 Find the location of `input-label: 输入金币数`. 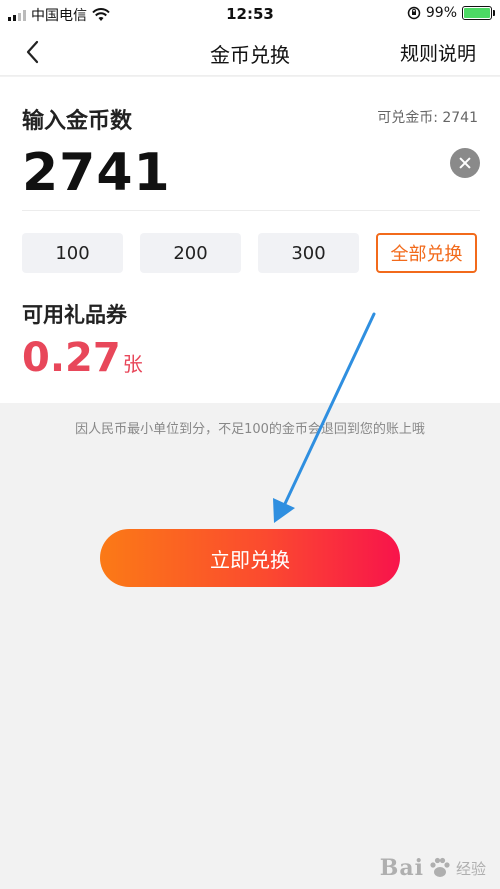

input-label: 输入金币数 is located at coordinates (77, 121).